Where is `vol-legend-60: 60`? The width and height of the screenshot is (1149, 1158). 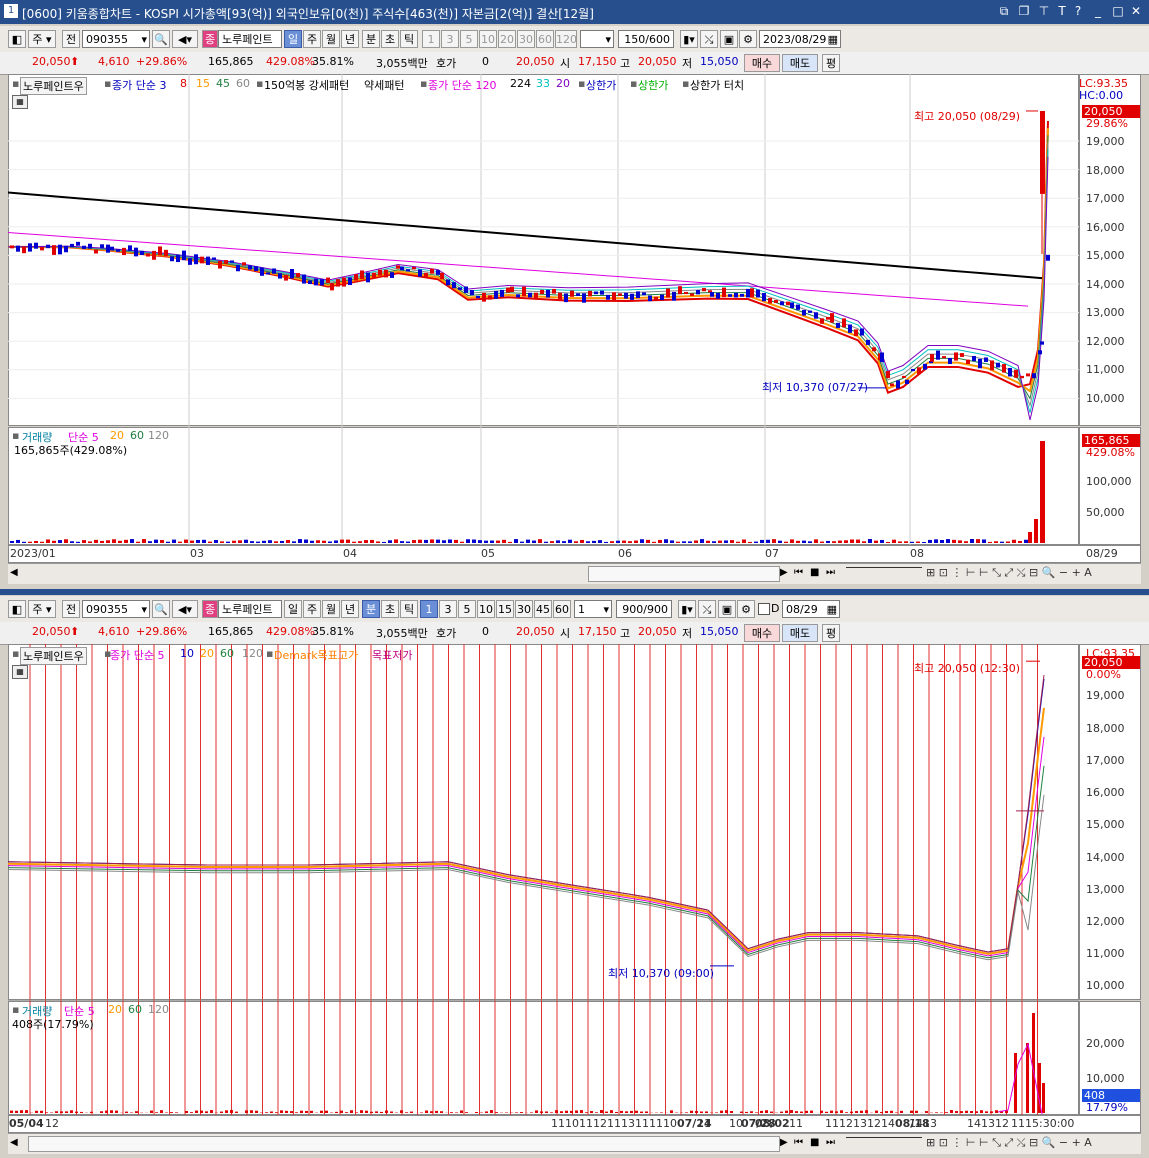 vol-legend-60: 60 is located at coordinates (135, 1009).